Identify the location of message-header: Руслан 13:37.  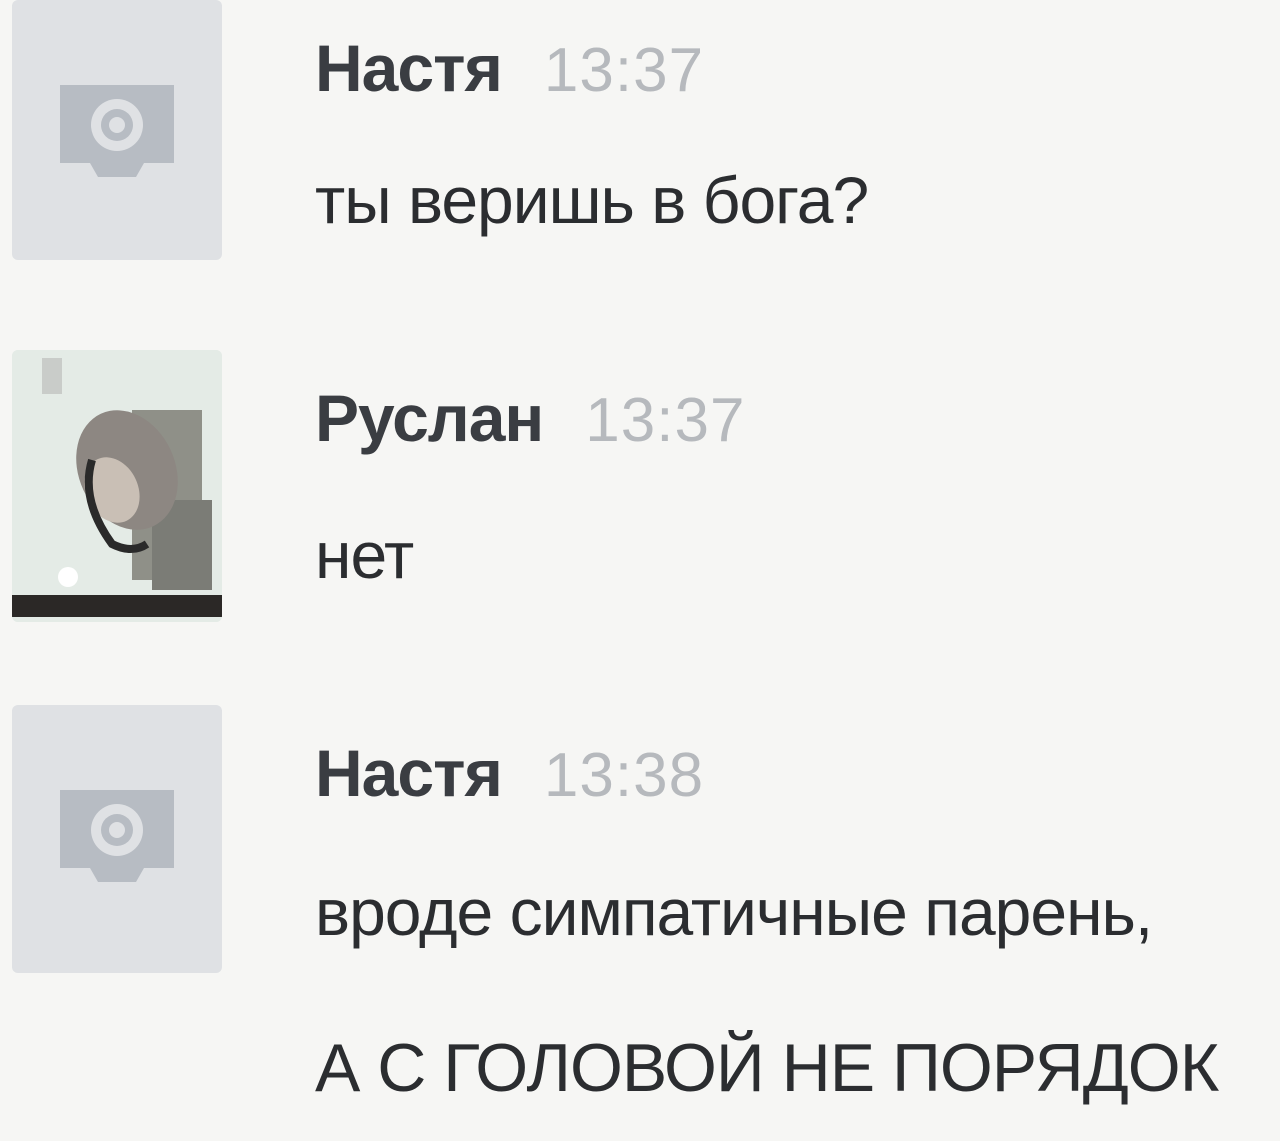
(530, 420).